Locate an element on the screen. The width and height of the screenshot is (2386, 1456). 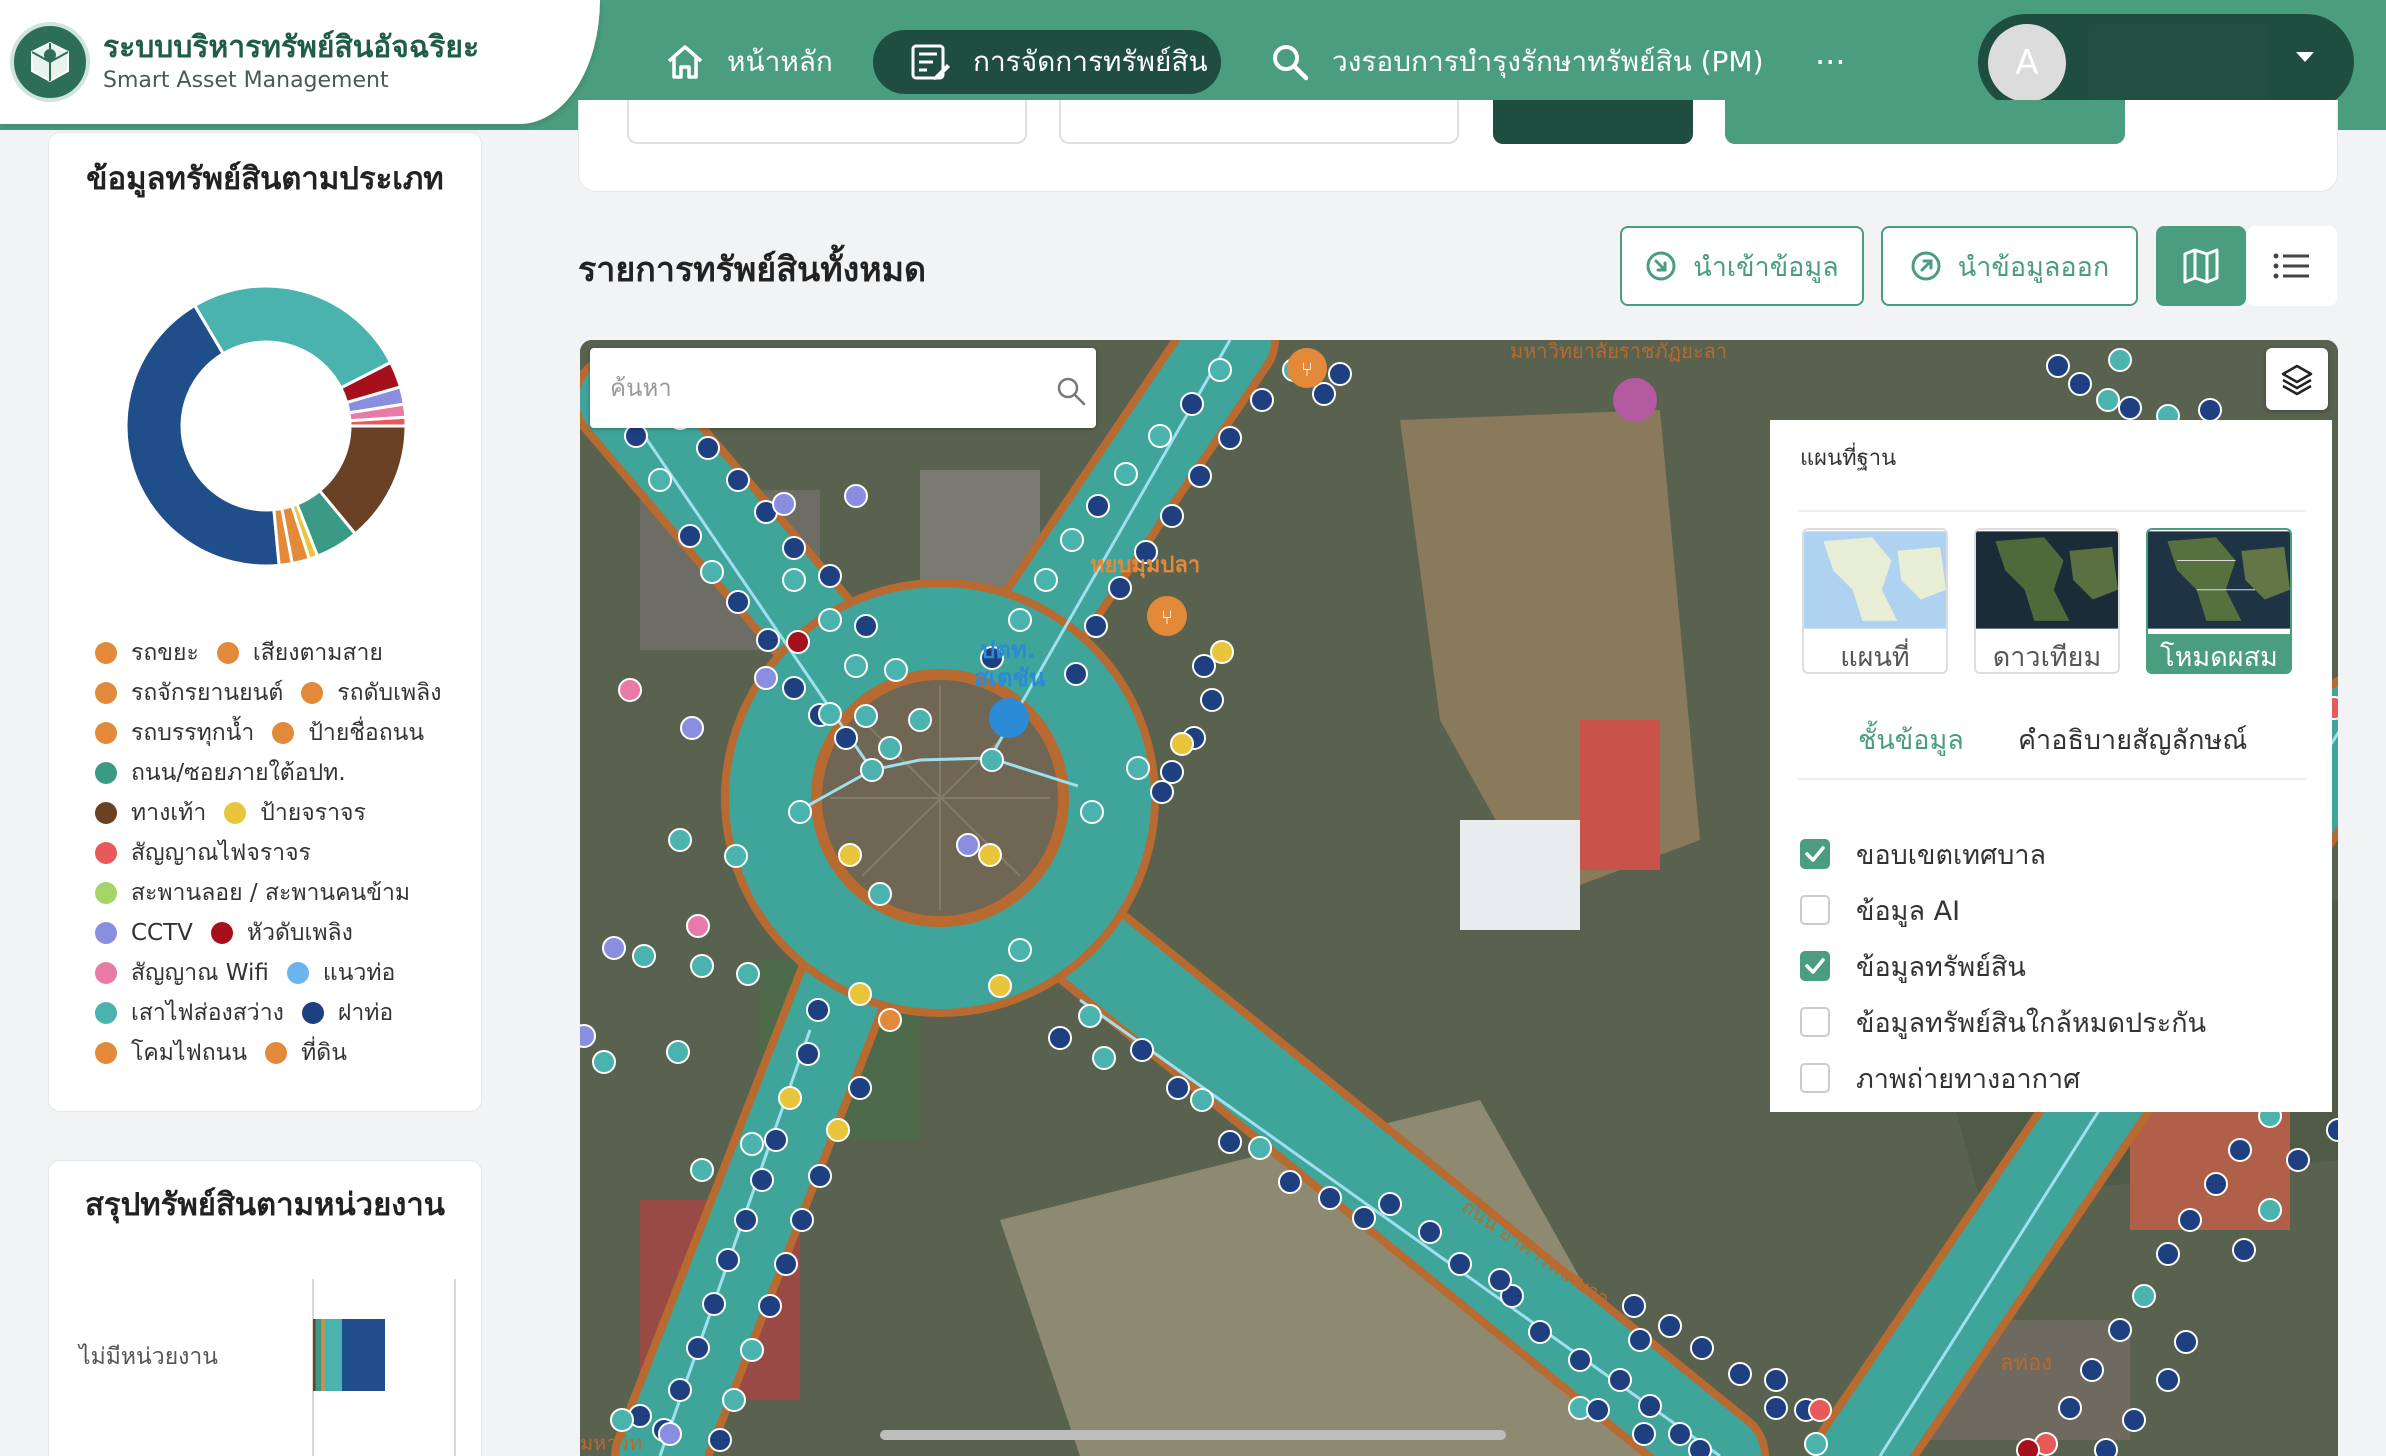
legend-item: ป้ายชื่อถนน is located at coordinates (348, 733).